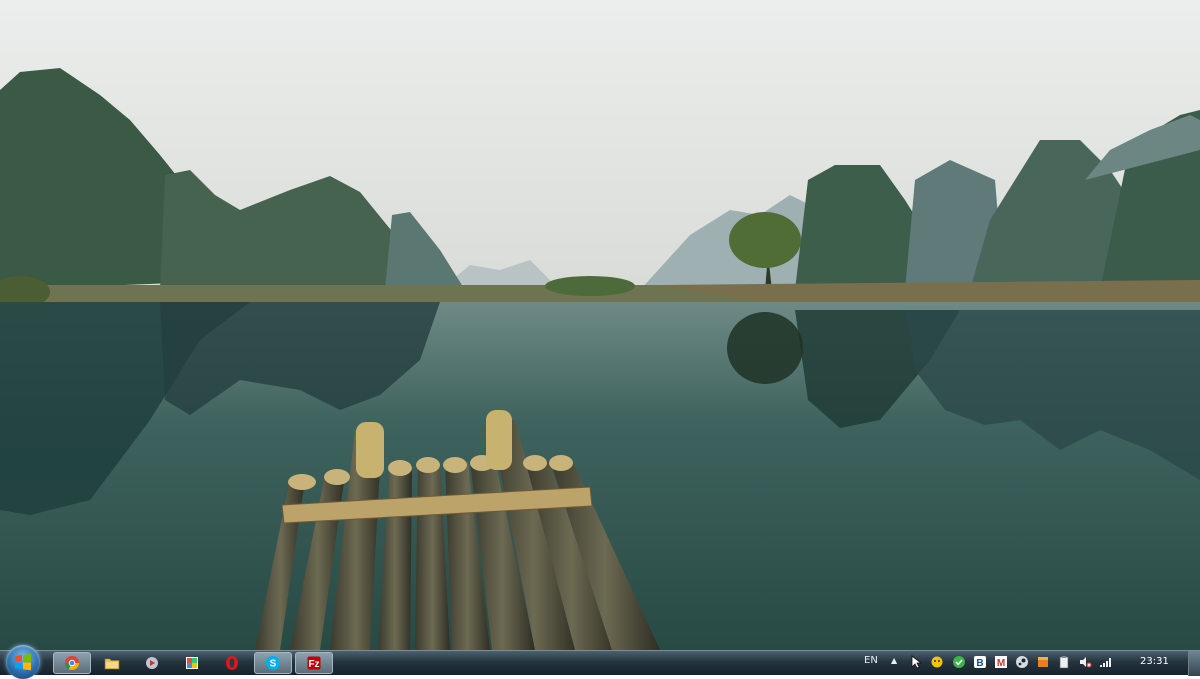  I want to click on taskbar-app-filezilla: Fz, so click(314, 663).